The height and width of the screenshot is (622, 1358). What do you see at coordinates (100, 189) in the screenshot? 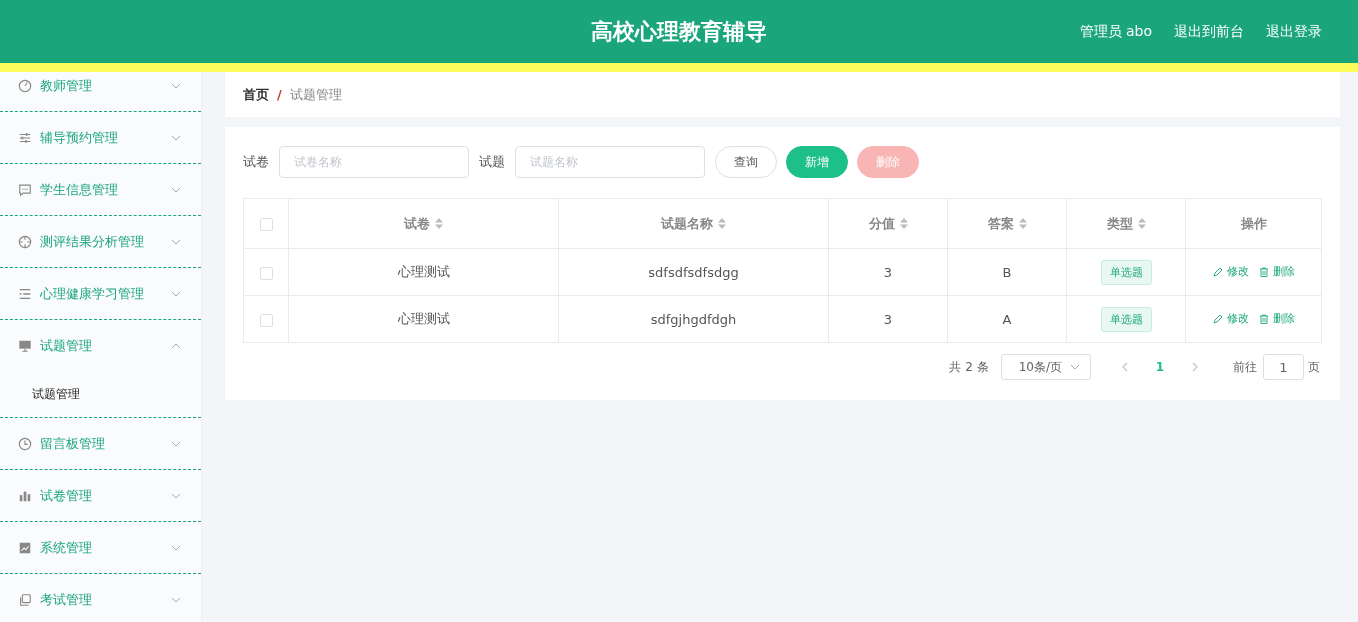
I see `menu-item: 学生信息管理` at bounding box center [100, 189].